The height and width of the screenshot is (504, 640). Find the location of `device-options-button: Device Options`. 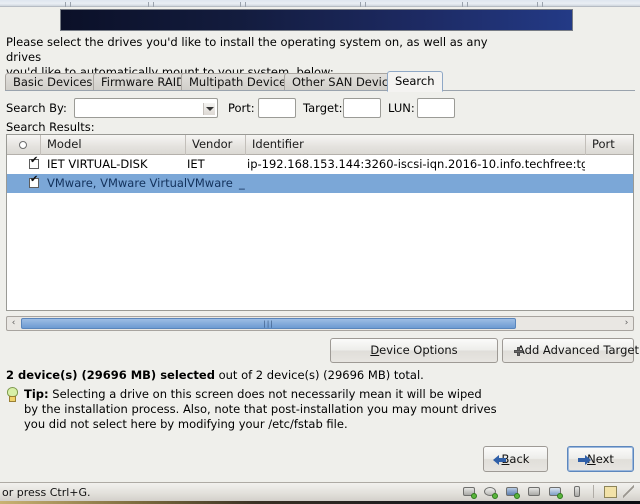

device-options-button: Device Options is located at coordinates (414, 350).